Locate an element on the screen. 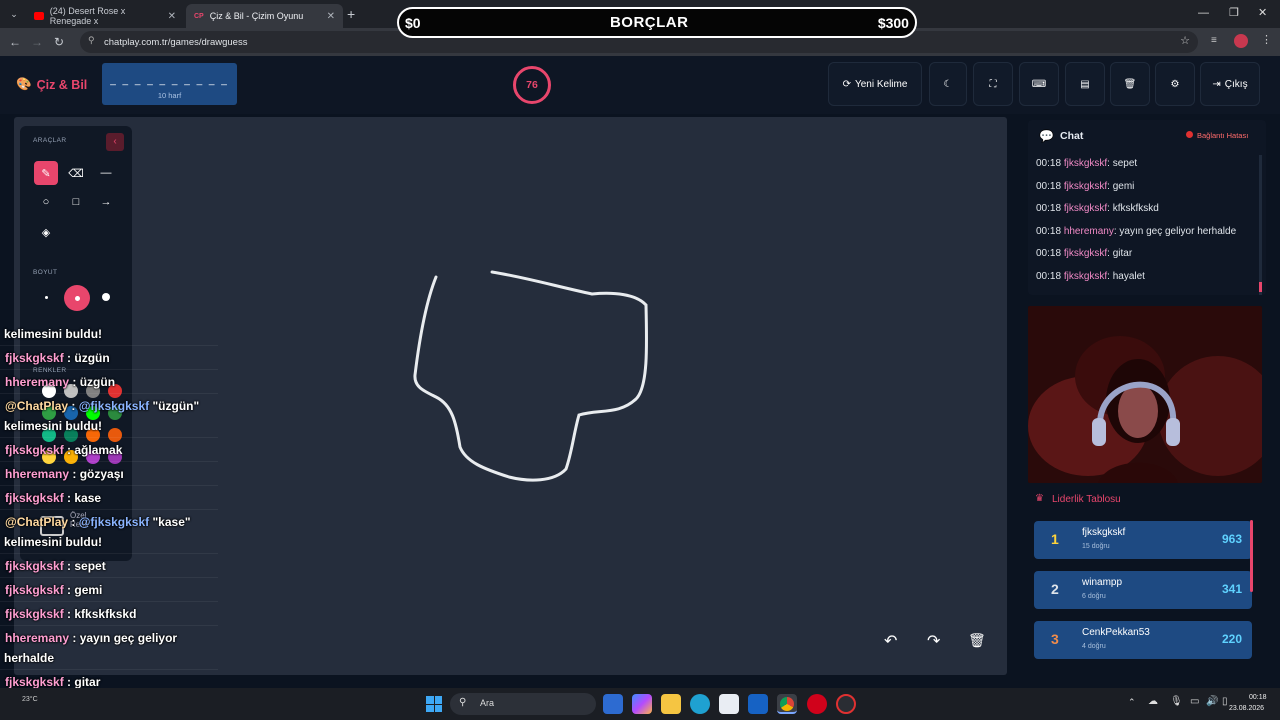 The height and width of the screenshot is (720, 1280). circle-tool: ○ is located at coordinates (46, 202).